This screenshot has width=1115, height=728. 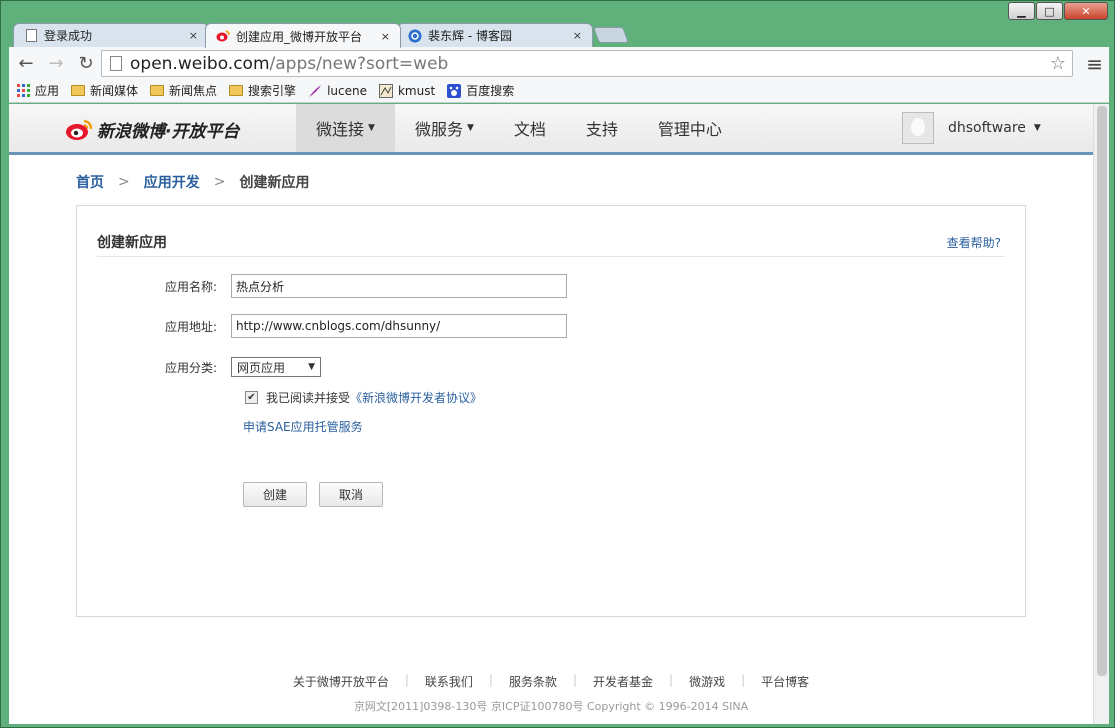 What do you see at coordinates (454, 90) in the screenshot?
I see `baidu-icon` at bounding box center [454, 90].